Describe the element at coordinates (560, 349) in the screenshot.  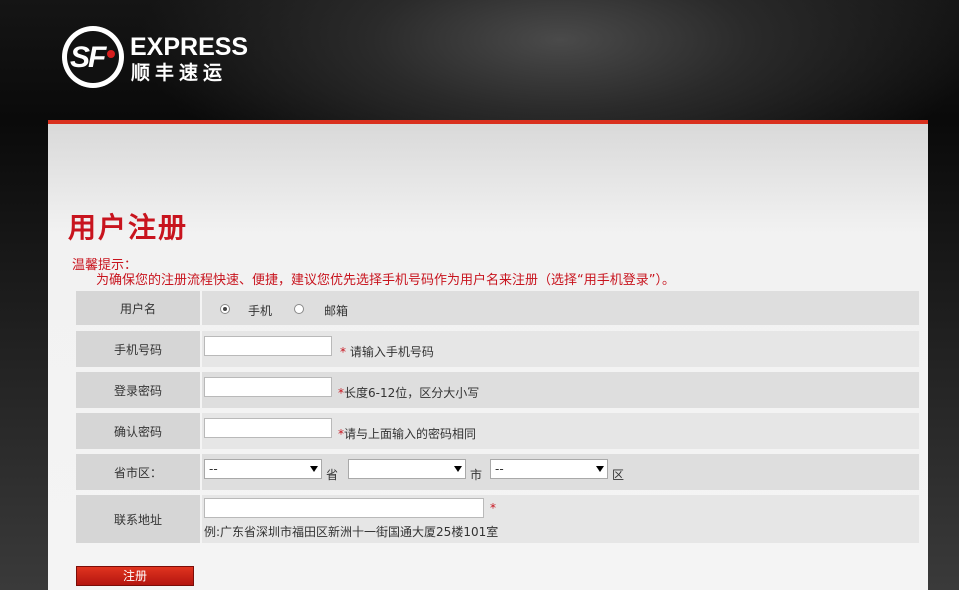
I see `phone-content: * 请输入手机号码` at that location.